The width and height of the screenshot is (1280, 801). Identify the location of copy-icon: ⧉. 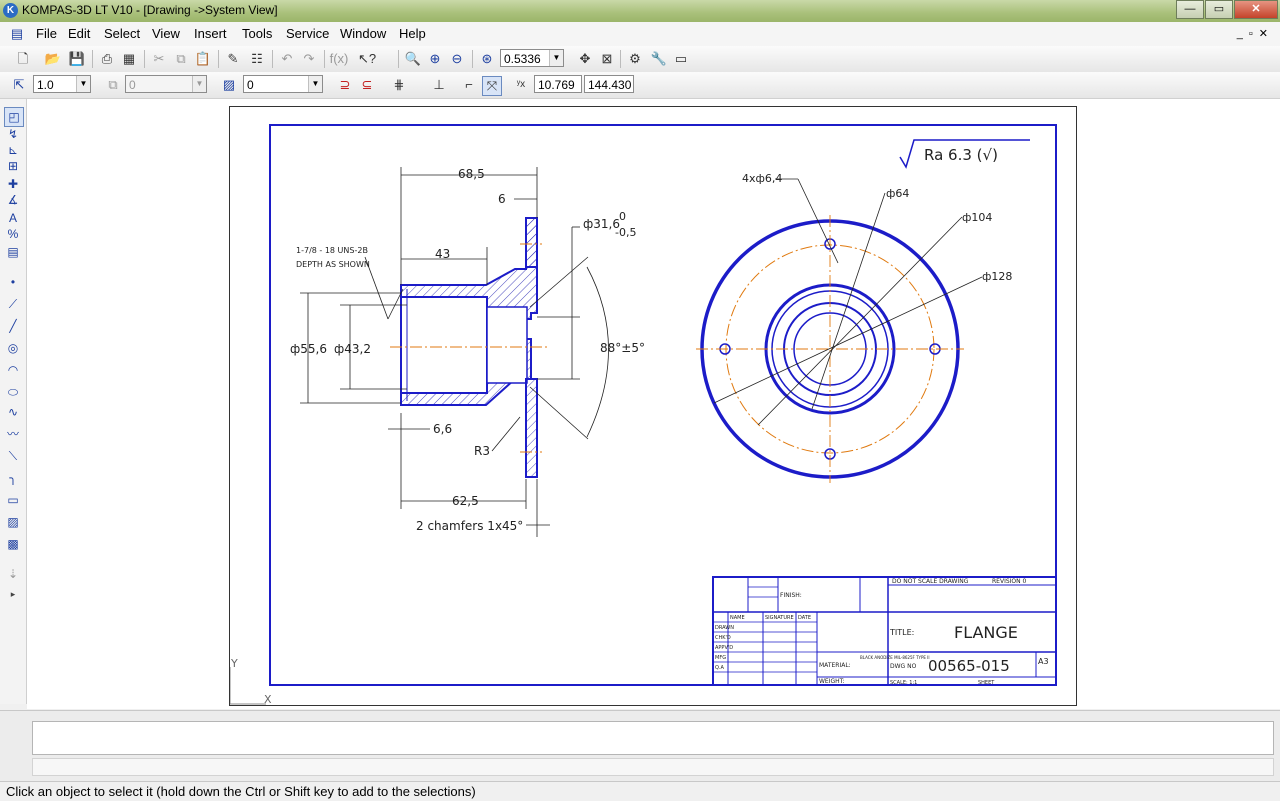
(181, 59).